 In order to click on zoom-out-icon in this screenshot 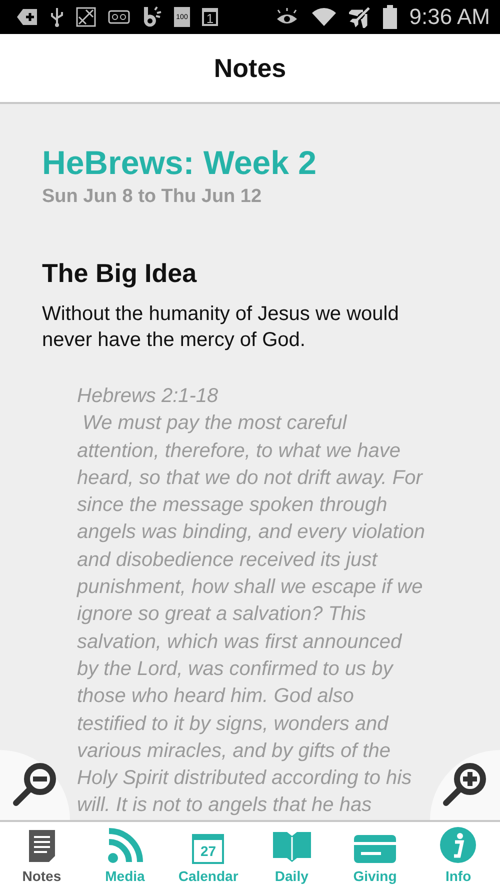, I will do `click(35, 785)`.